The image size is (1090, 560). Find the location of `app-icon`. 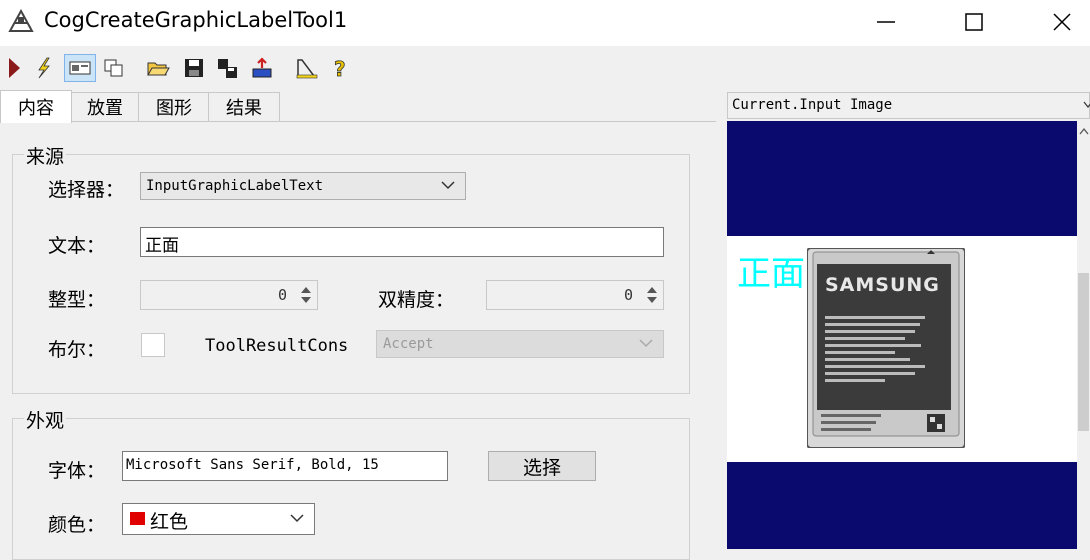

app-icon is located at coordinates (21, 20).